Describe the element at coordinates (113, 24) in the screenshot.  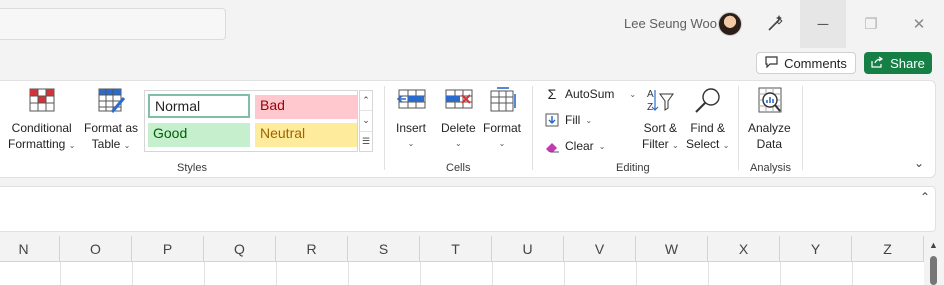
I see `search-box` at that location.